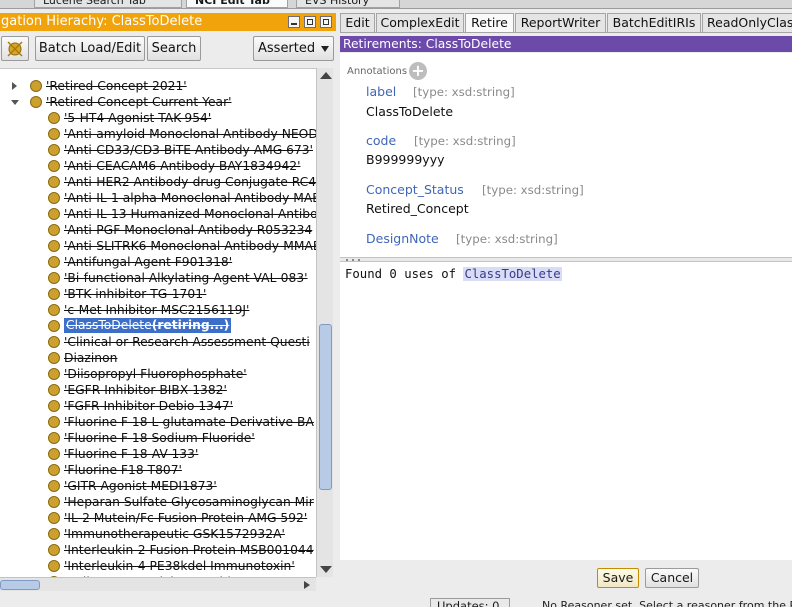  What do you see at coordinates (357, 22) in the screenshot?
I see `tab-edit: Edit` at bounding box center [357, 22].